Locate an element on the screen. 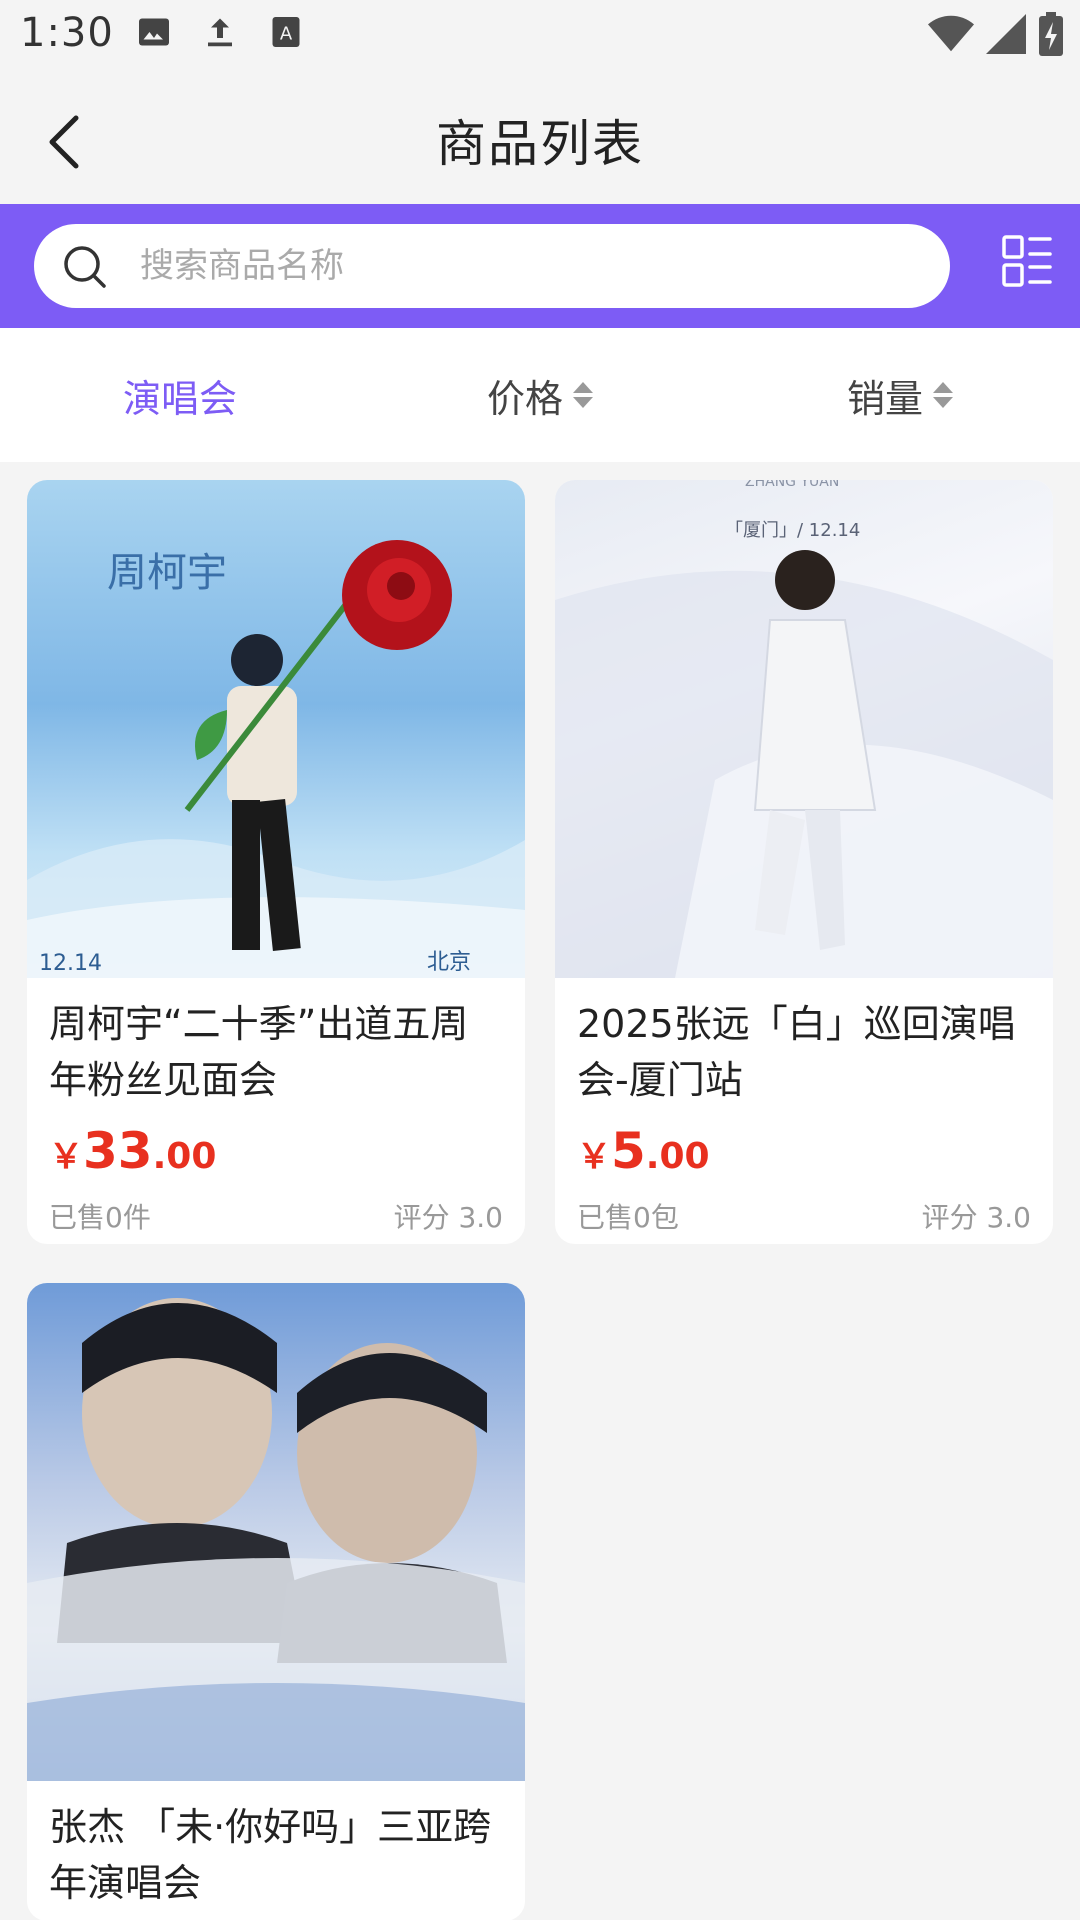 The width and height of the screenshot is (1080, 1920). list-grid-icon is located at coordinates (1027, 261).